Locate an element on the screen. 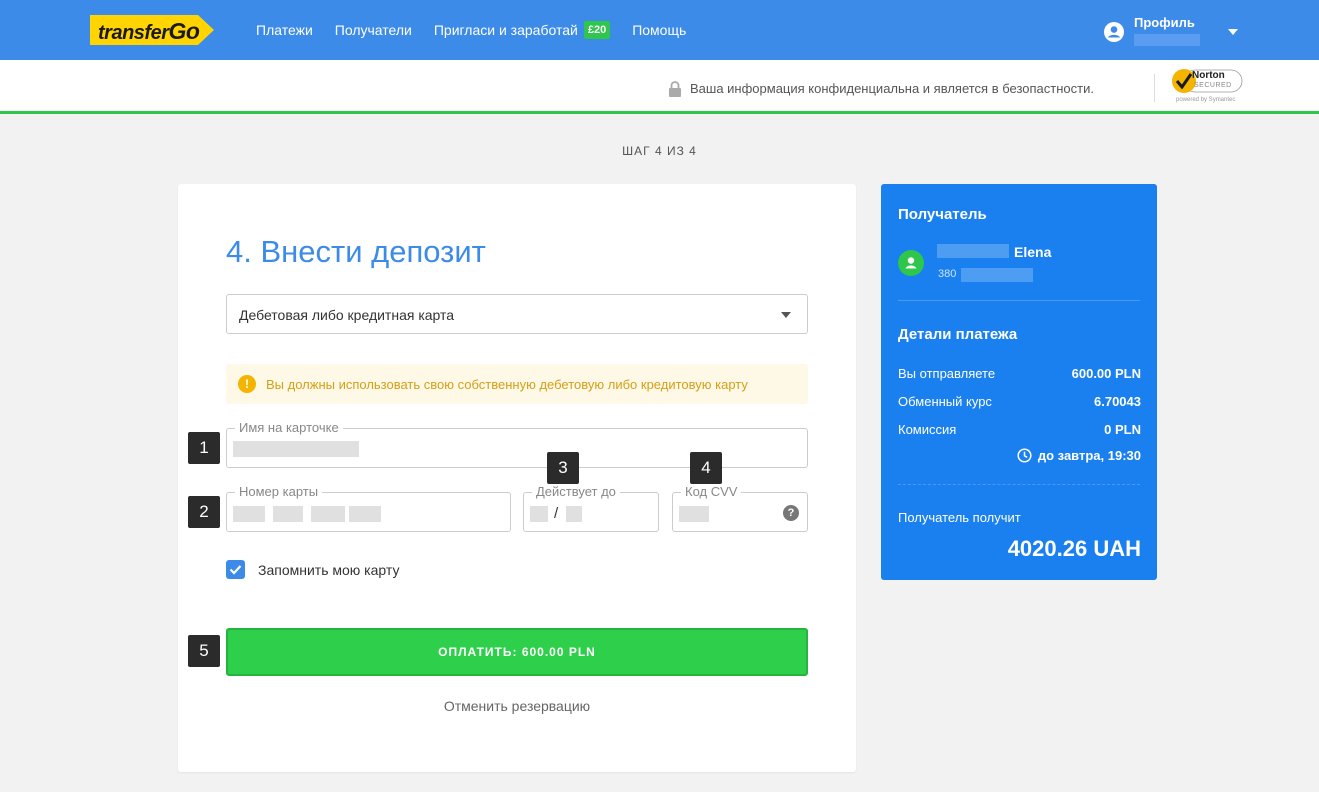  expiry-year-redacted is located at coordinates (574, 514).